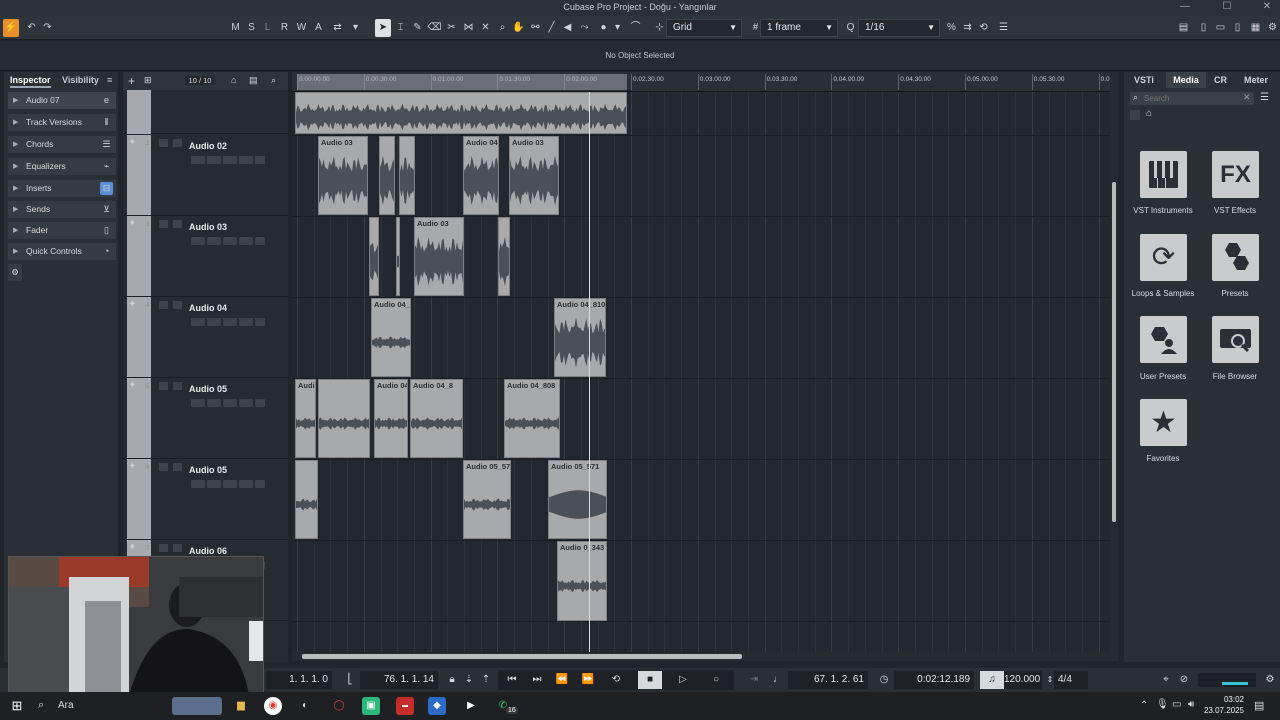 This screenshot has width=1280, height=720. What do you see at coordinates (434, 28) in the screenshot?
I see `erase-tool-icon: ⌫` at bounding box center [434, 28].